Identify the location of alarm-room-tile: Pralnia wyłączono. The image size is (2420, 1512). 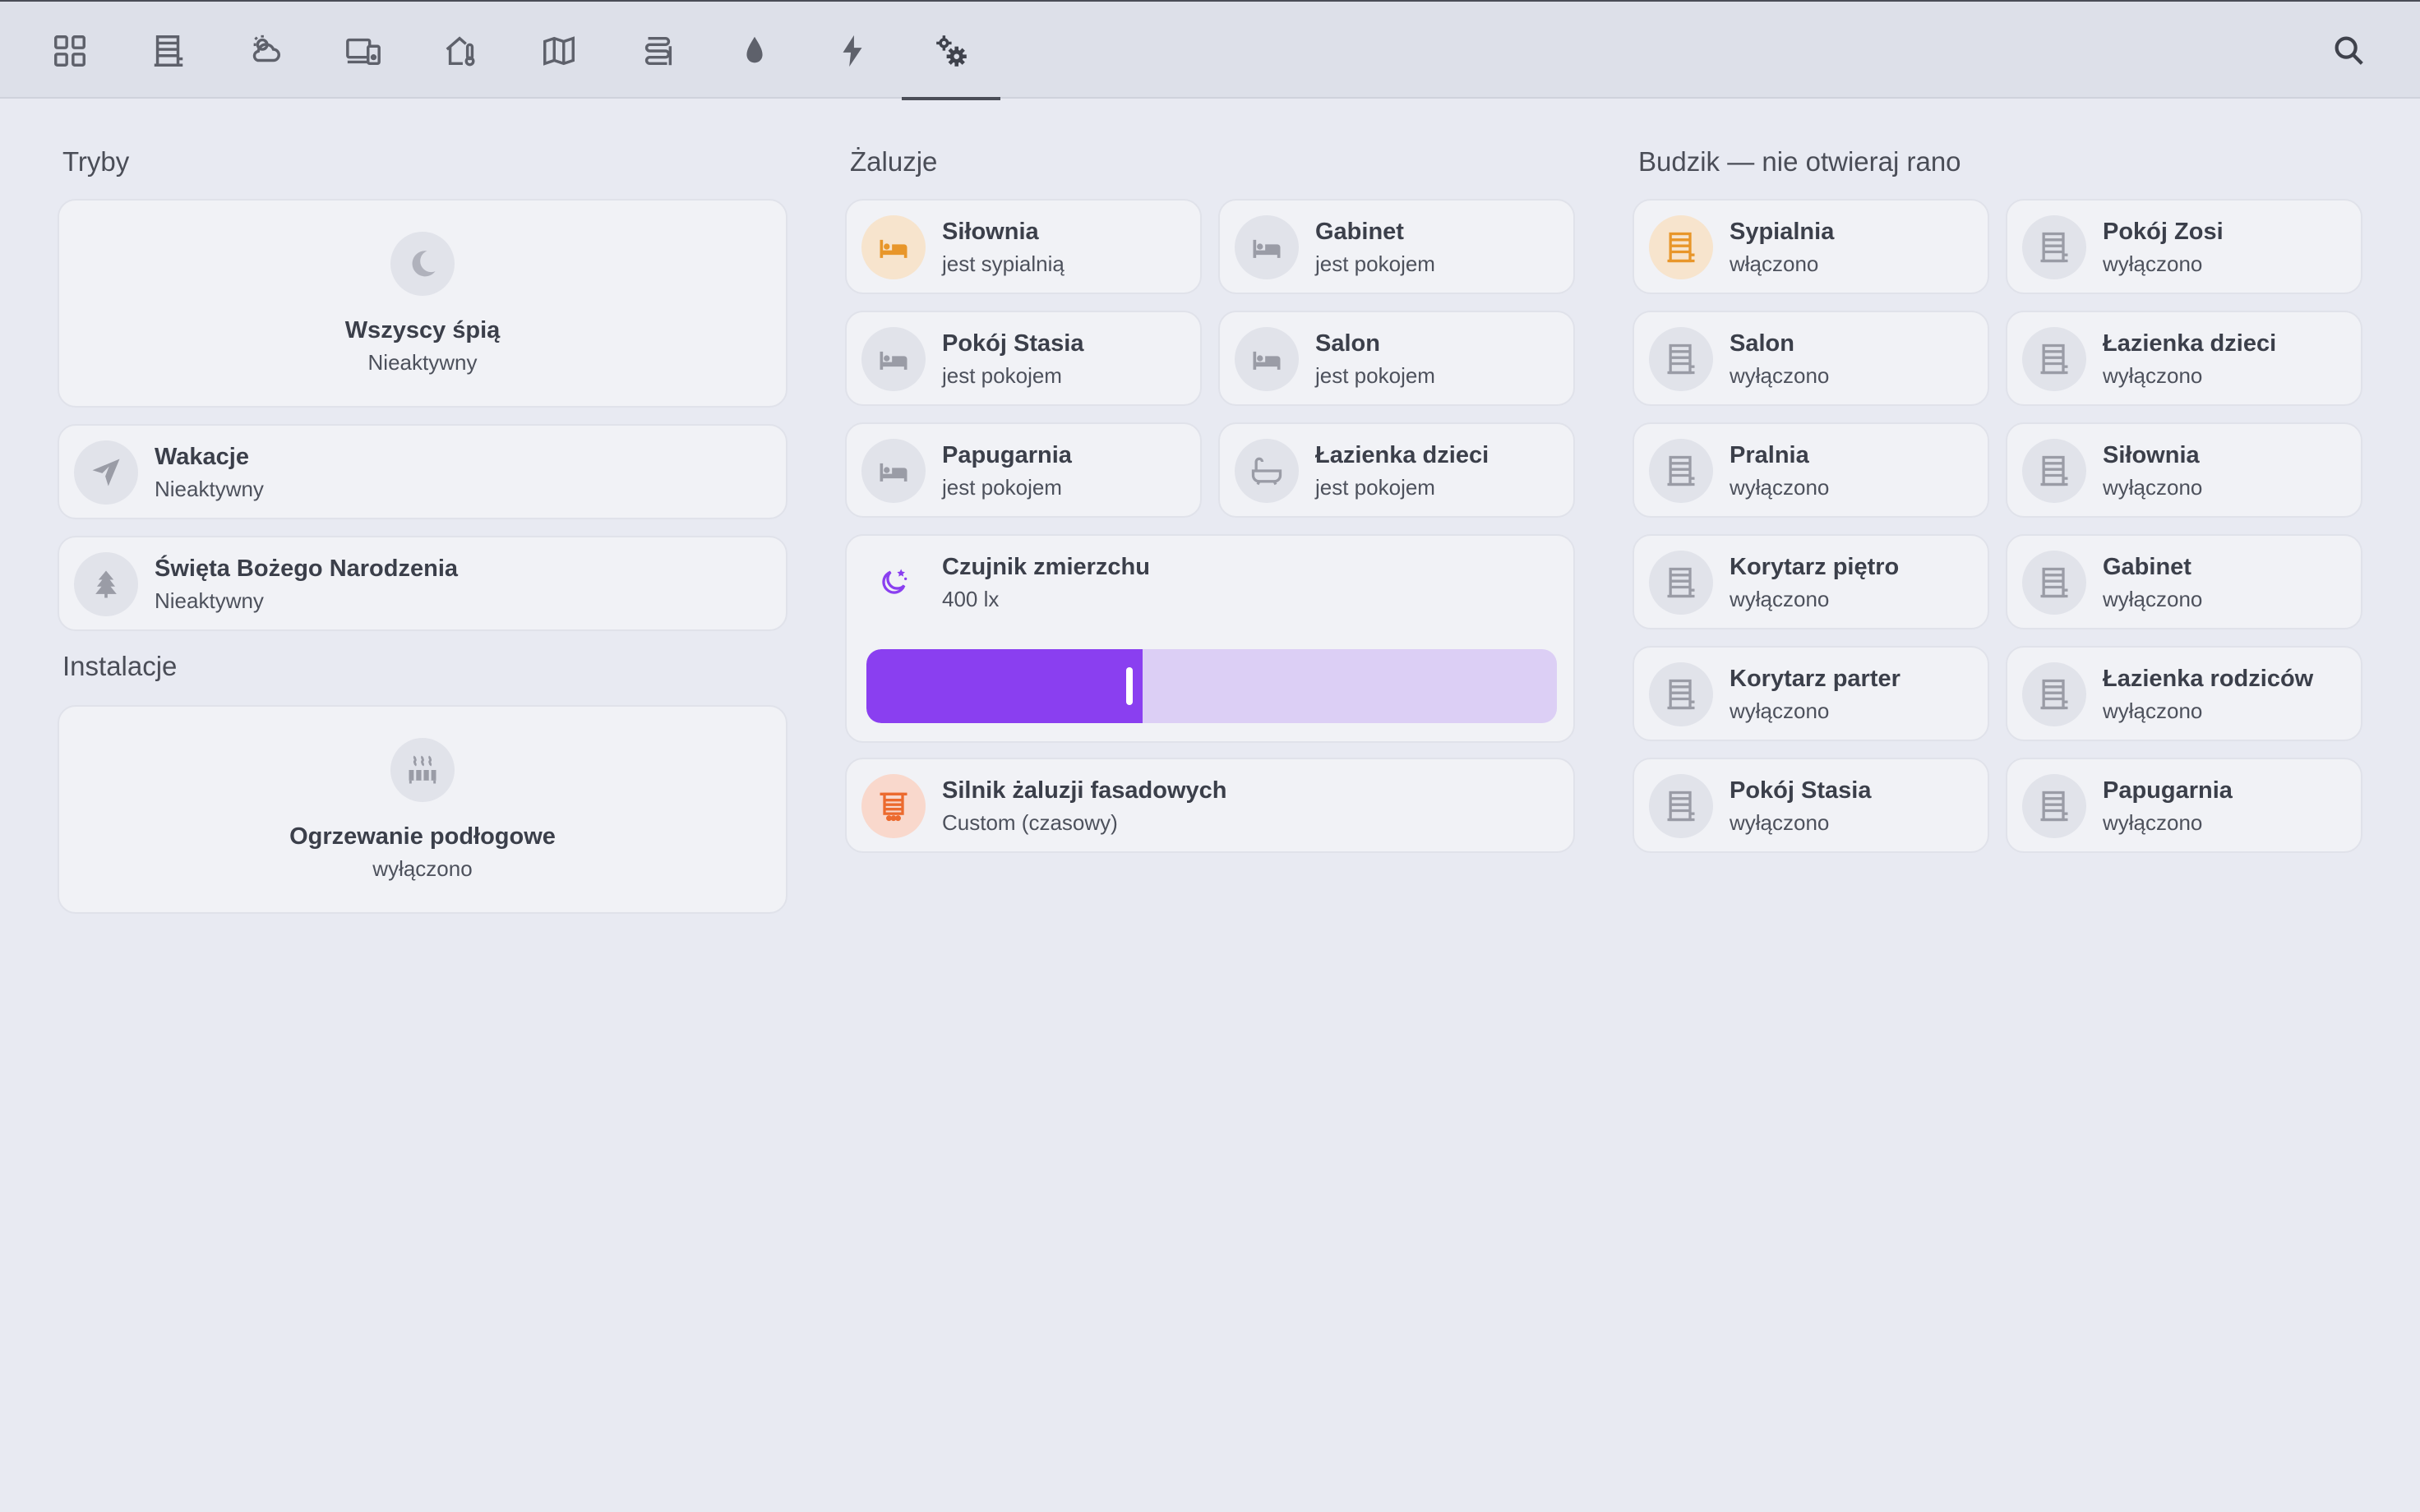
(1811, 470).